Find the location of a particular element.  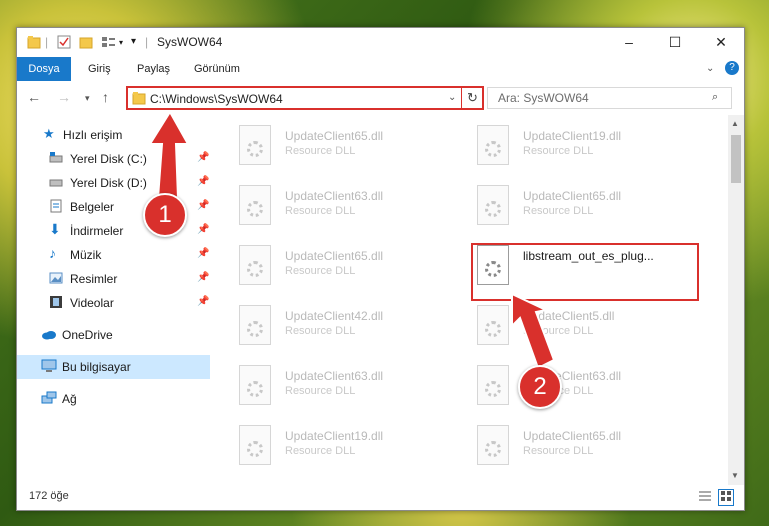

help-icon: ? is located at coordinates (732, 68).